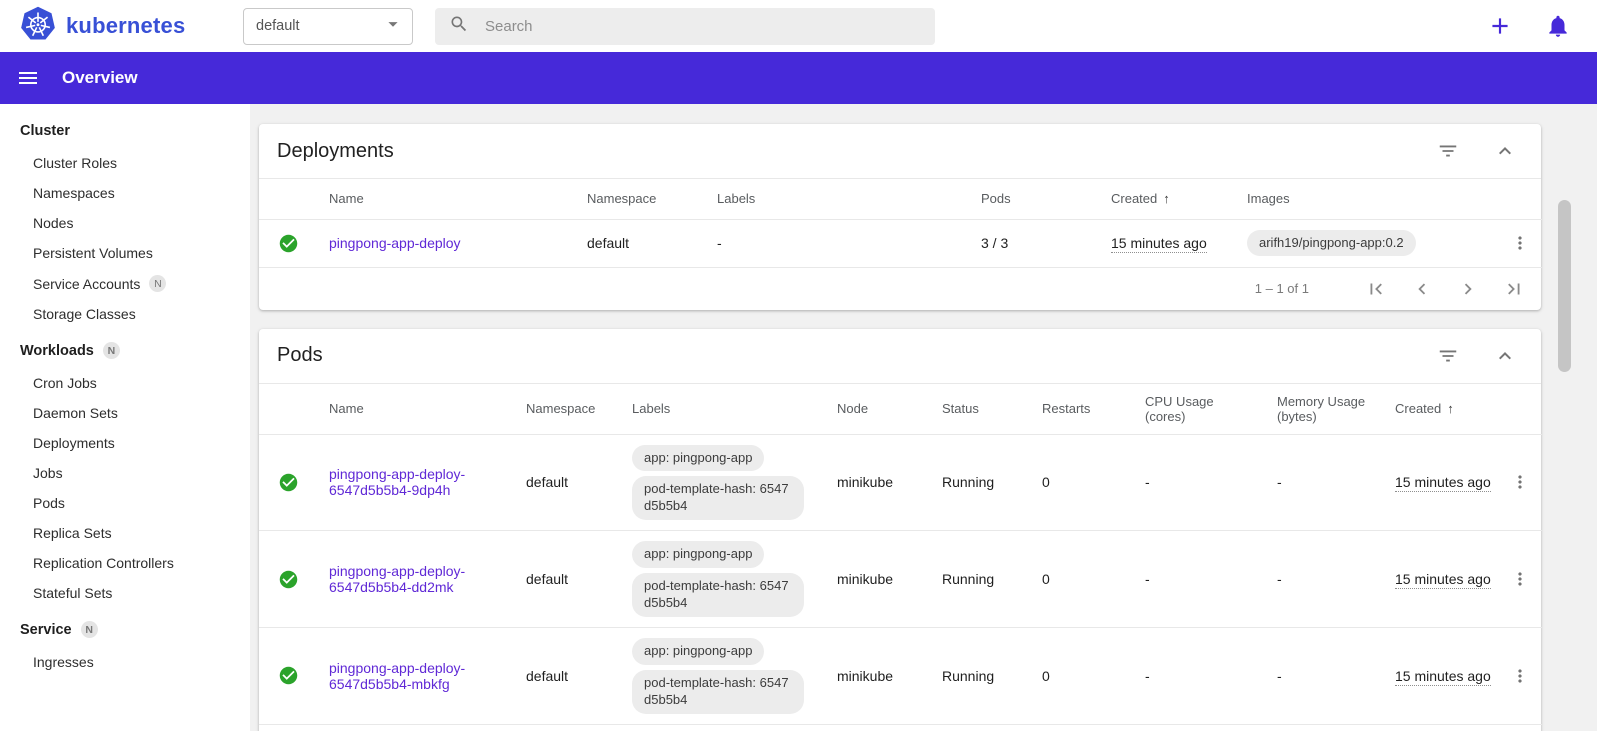  What do you see at coordinates (1366, 199) in the screenshot?
I see `column-images: Images` at bounding box center [1366, 199].